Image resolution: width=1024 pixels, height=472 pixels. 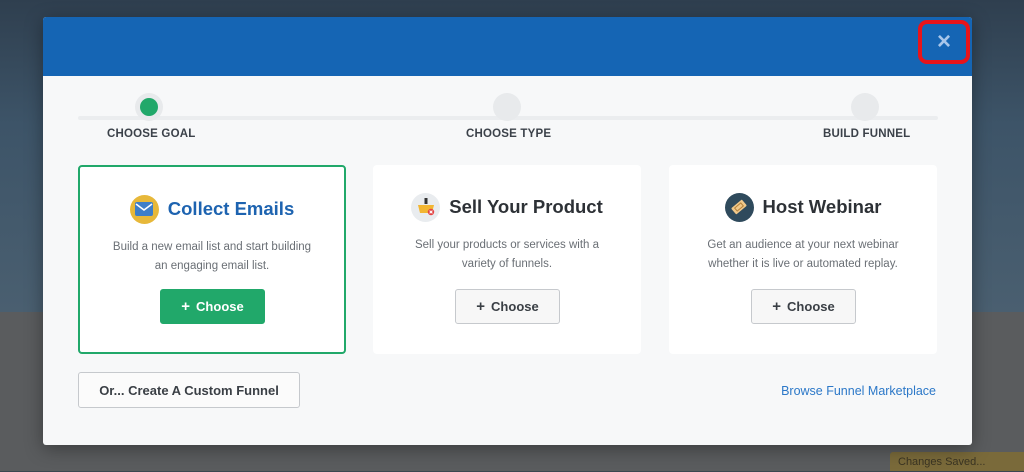 What do you see at coordinates (858, 391) in the screenshot?
I see `browse-marketplace-link: Browse Funnel Marketplace` at bounding box center [858, 391].